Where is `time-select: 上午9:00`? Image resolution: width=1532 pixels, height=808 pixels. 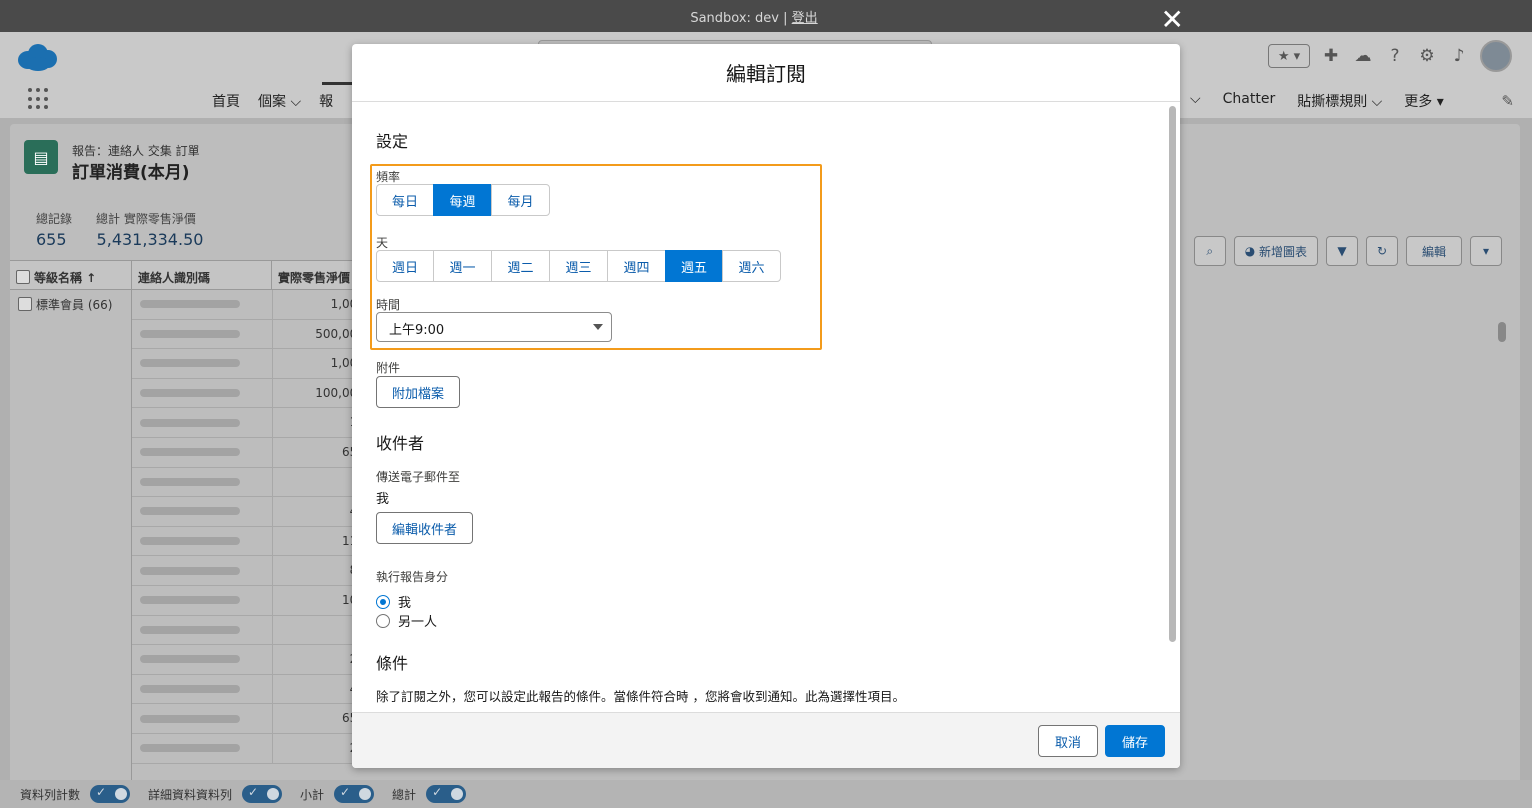 time-select: 上午9:00 is located at coordinates (494, 327).